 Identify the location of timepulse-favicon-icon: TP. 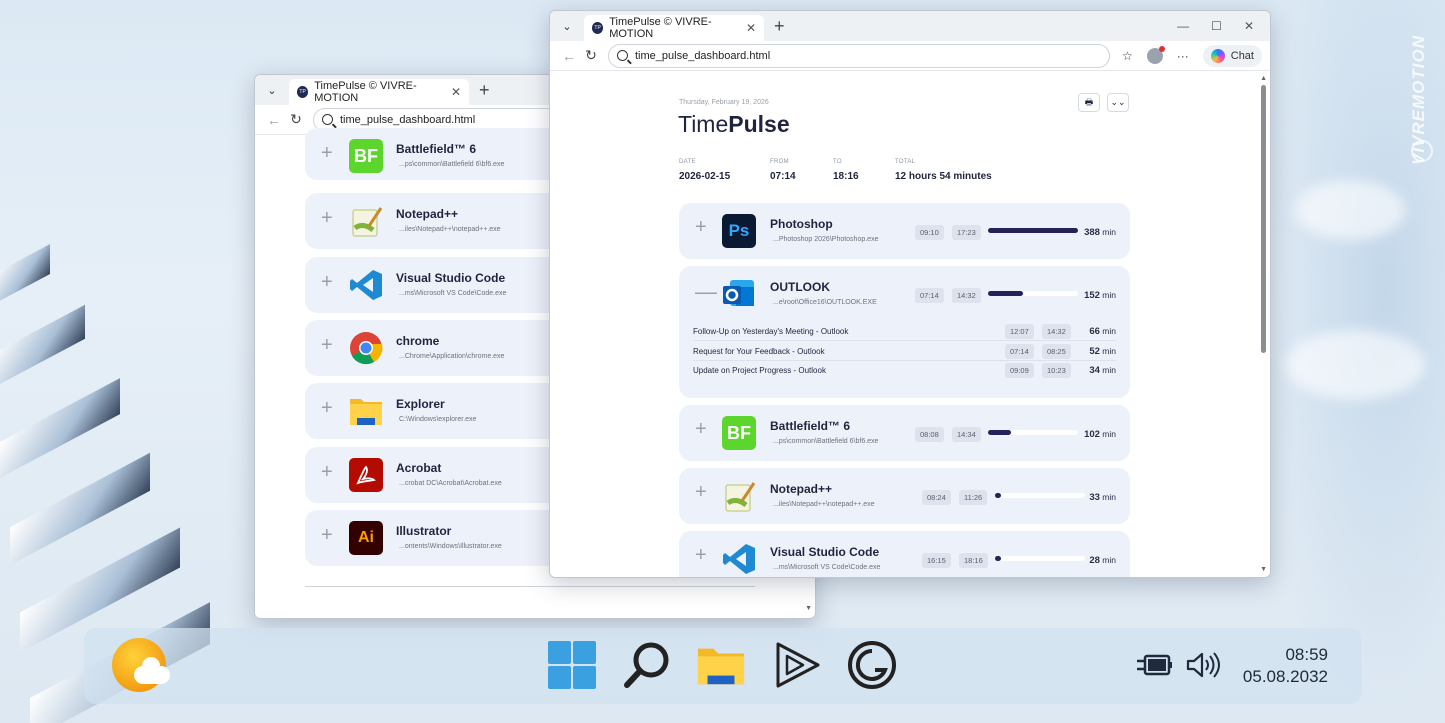
(303, 92).